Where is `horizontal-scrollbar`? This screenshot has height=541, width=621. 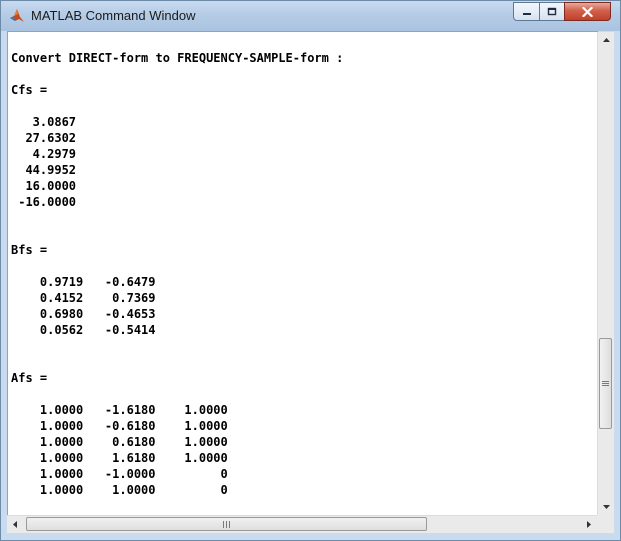 horizontal-scrollbar is located at coordinates (302, 524).